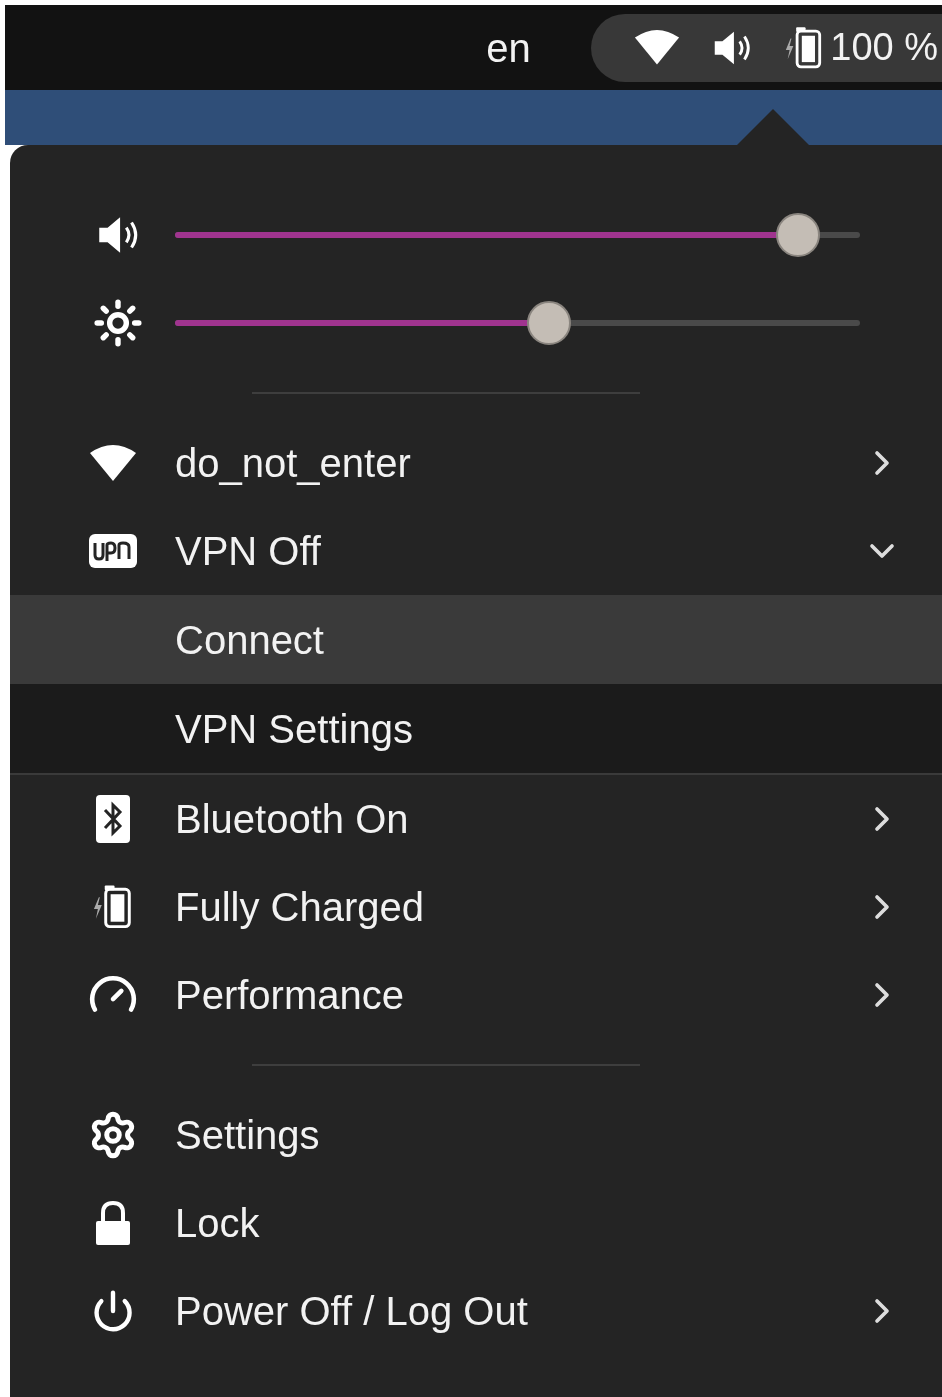 This screenshot has width=942, height=1397. Describe the element at coordinates (476, 1223) in the screenshot. I see `menu-item: Lock` at that location.